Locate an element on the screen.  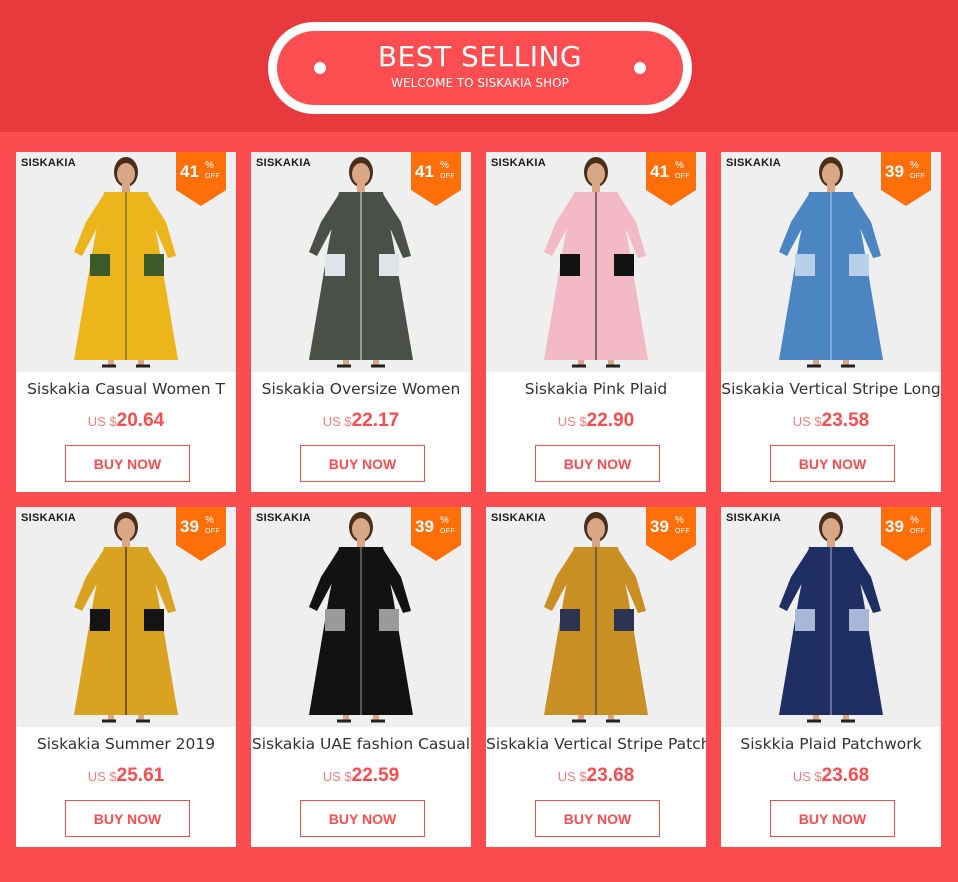
header-banner: BEST SELLING WELCOME TO SISKAKIA SHOP is located at coordinates (479, 66).